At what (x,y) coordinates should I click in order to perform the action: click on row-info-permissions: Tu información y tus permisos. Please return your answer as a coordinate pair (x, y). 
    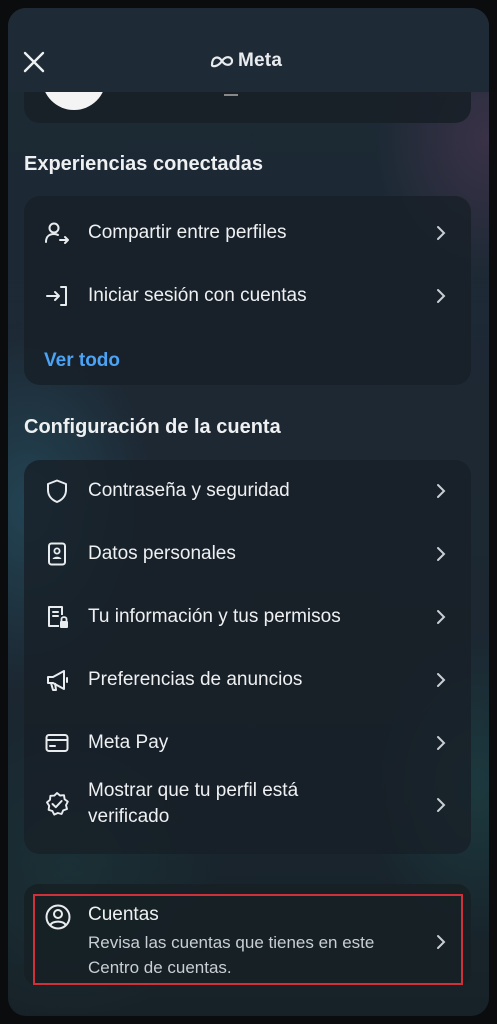
    Looking at the image, I should click on (247, 617).